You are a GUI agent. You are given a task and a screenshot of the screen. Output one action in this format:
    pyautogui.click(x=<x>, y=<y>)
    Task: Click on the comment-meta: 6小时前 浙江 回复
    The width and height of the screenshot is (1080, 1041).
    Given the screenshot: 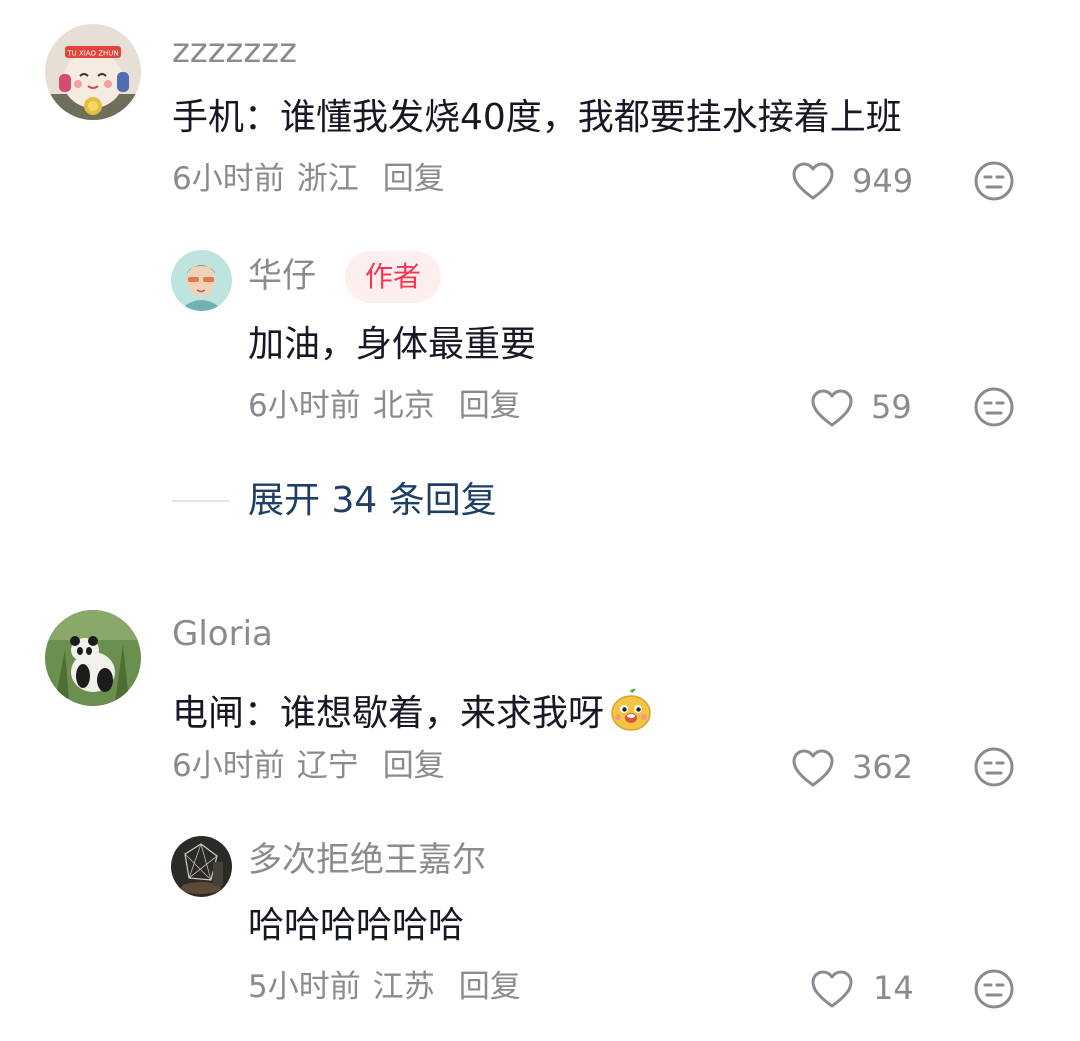 What is the action you would take?
    pyautogui.click(x=308, y=179)
    